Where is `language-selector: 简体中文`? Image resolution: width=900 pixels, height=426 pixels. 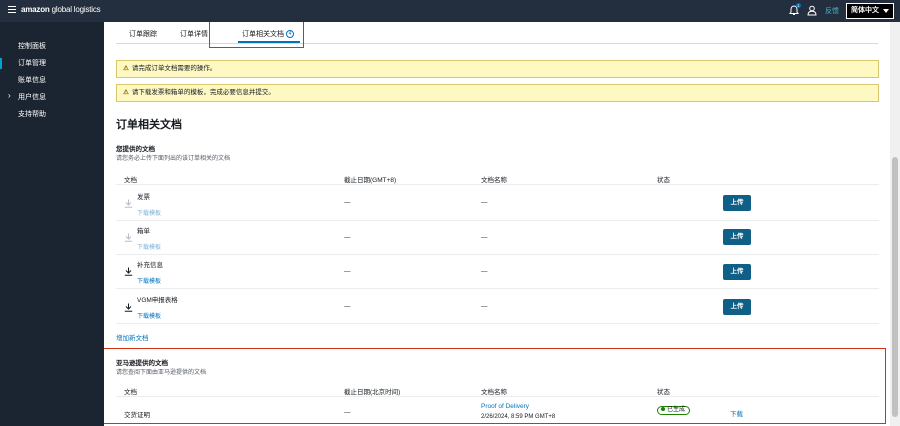
language-selector: 简体中文 is located at coordinates (870, 11).